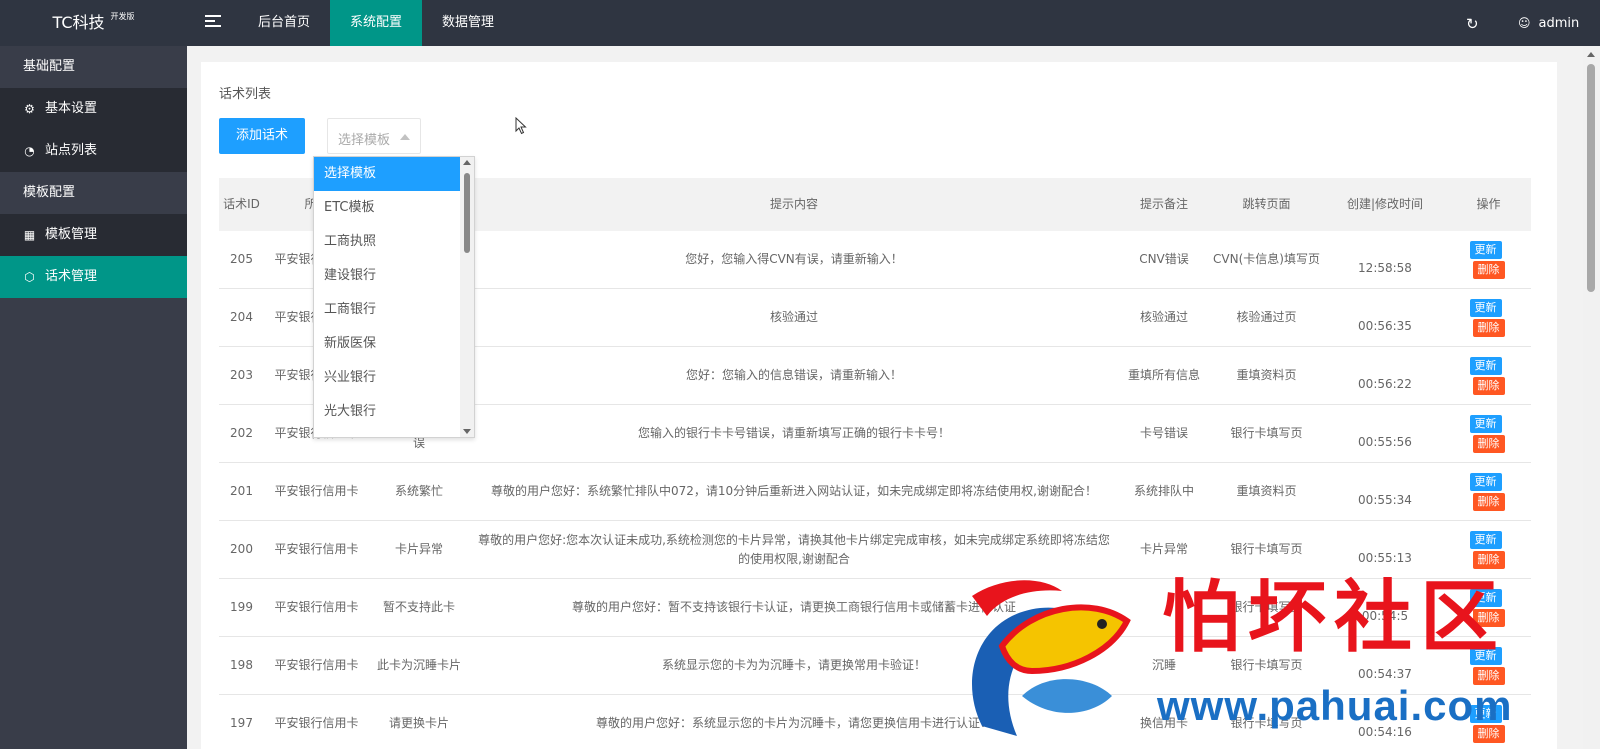 Image resolution: width=1600 pixels, height=749 pixels. I want to click on fish-logo-icon, so click(1051, 658).